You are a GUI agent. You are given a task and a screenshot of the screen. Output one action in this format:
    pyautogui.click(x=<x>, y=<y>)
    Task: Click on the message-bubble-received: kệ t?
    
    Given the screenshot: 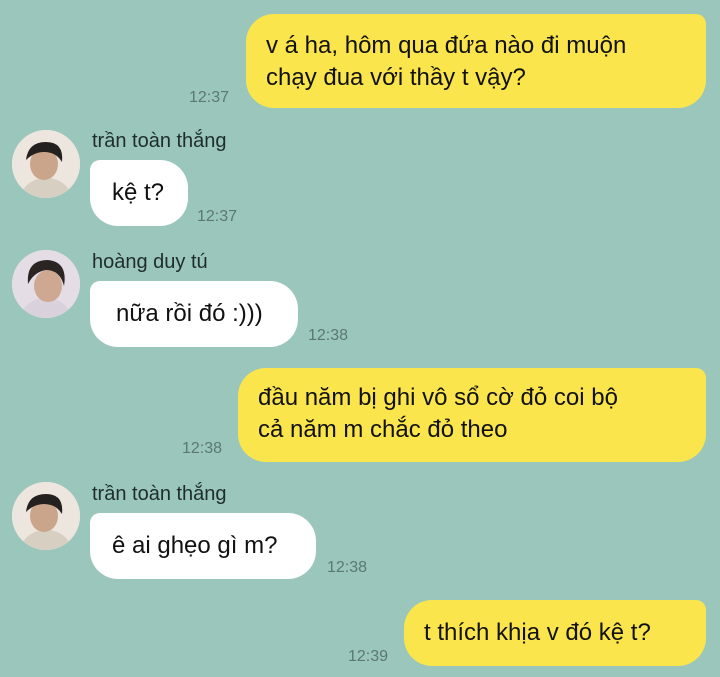 What is the action you would take?
    pyautogui.click(x=139, y=193)
    